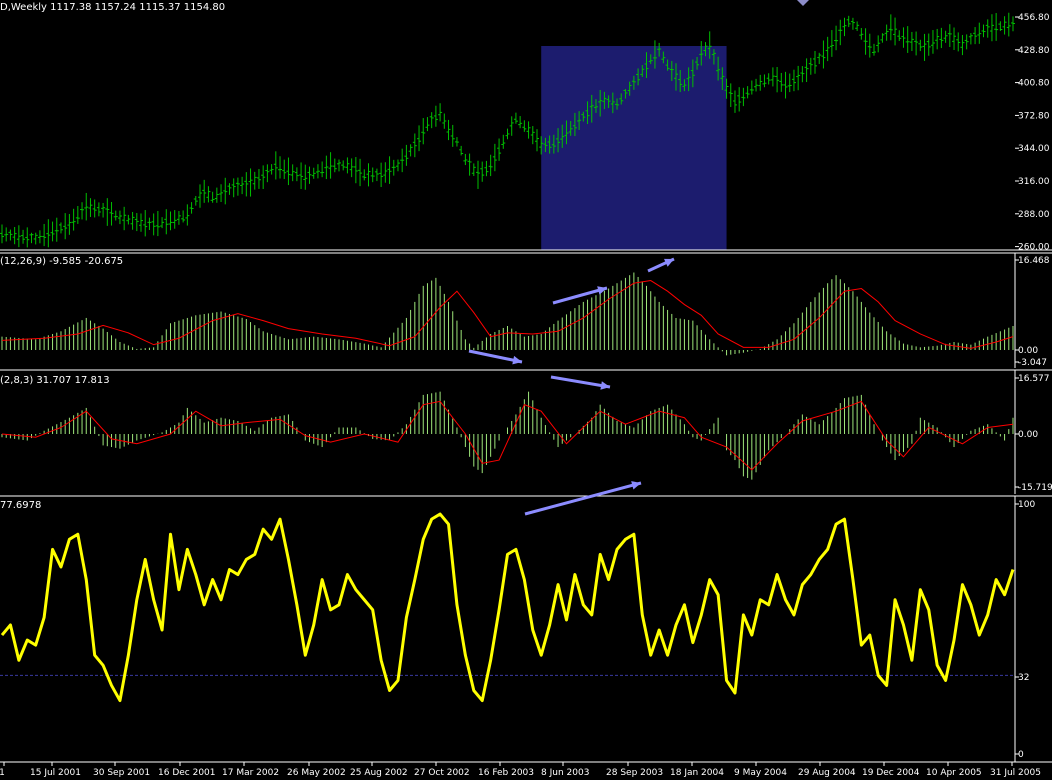 The image size is (1052, 780). What do you see at coordinates (250, 773) in the screenshot?
I see `date-tick-label: 17 Mar 2002` at bounding box center [250, 773].